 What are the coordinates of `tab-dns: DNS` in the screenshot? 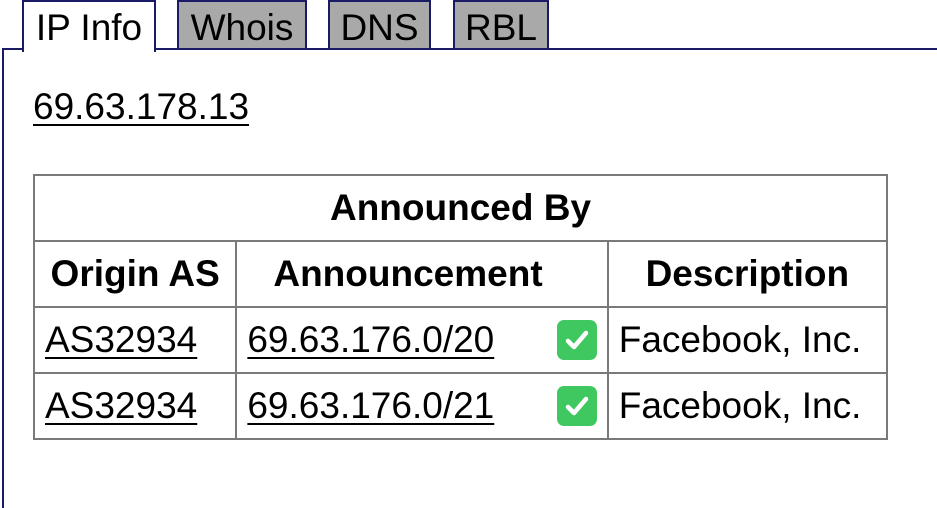 It's located at (379, 24).